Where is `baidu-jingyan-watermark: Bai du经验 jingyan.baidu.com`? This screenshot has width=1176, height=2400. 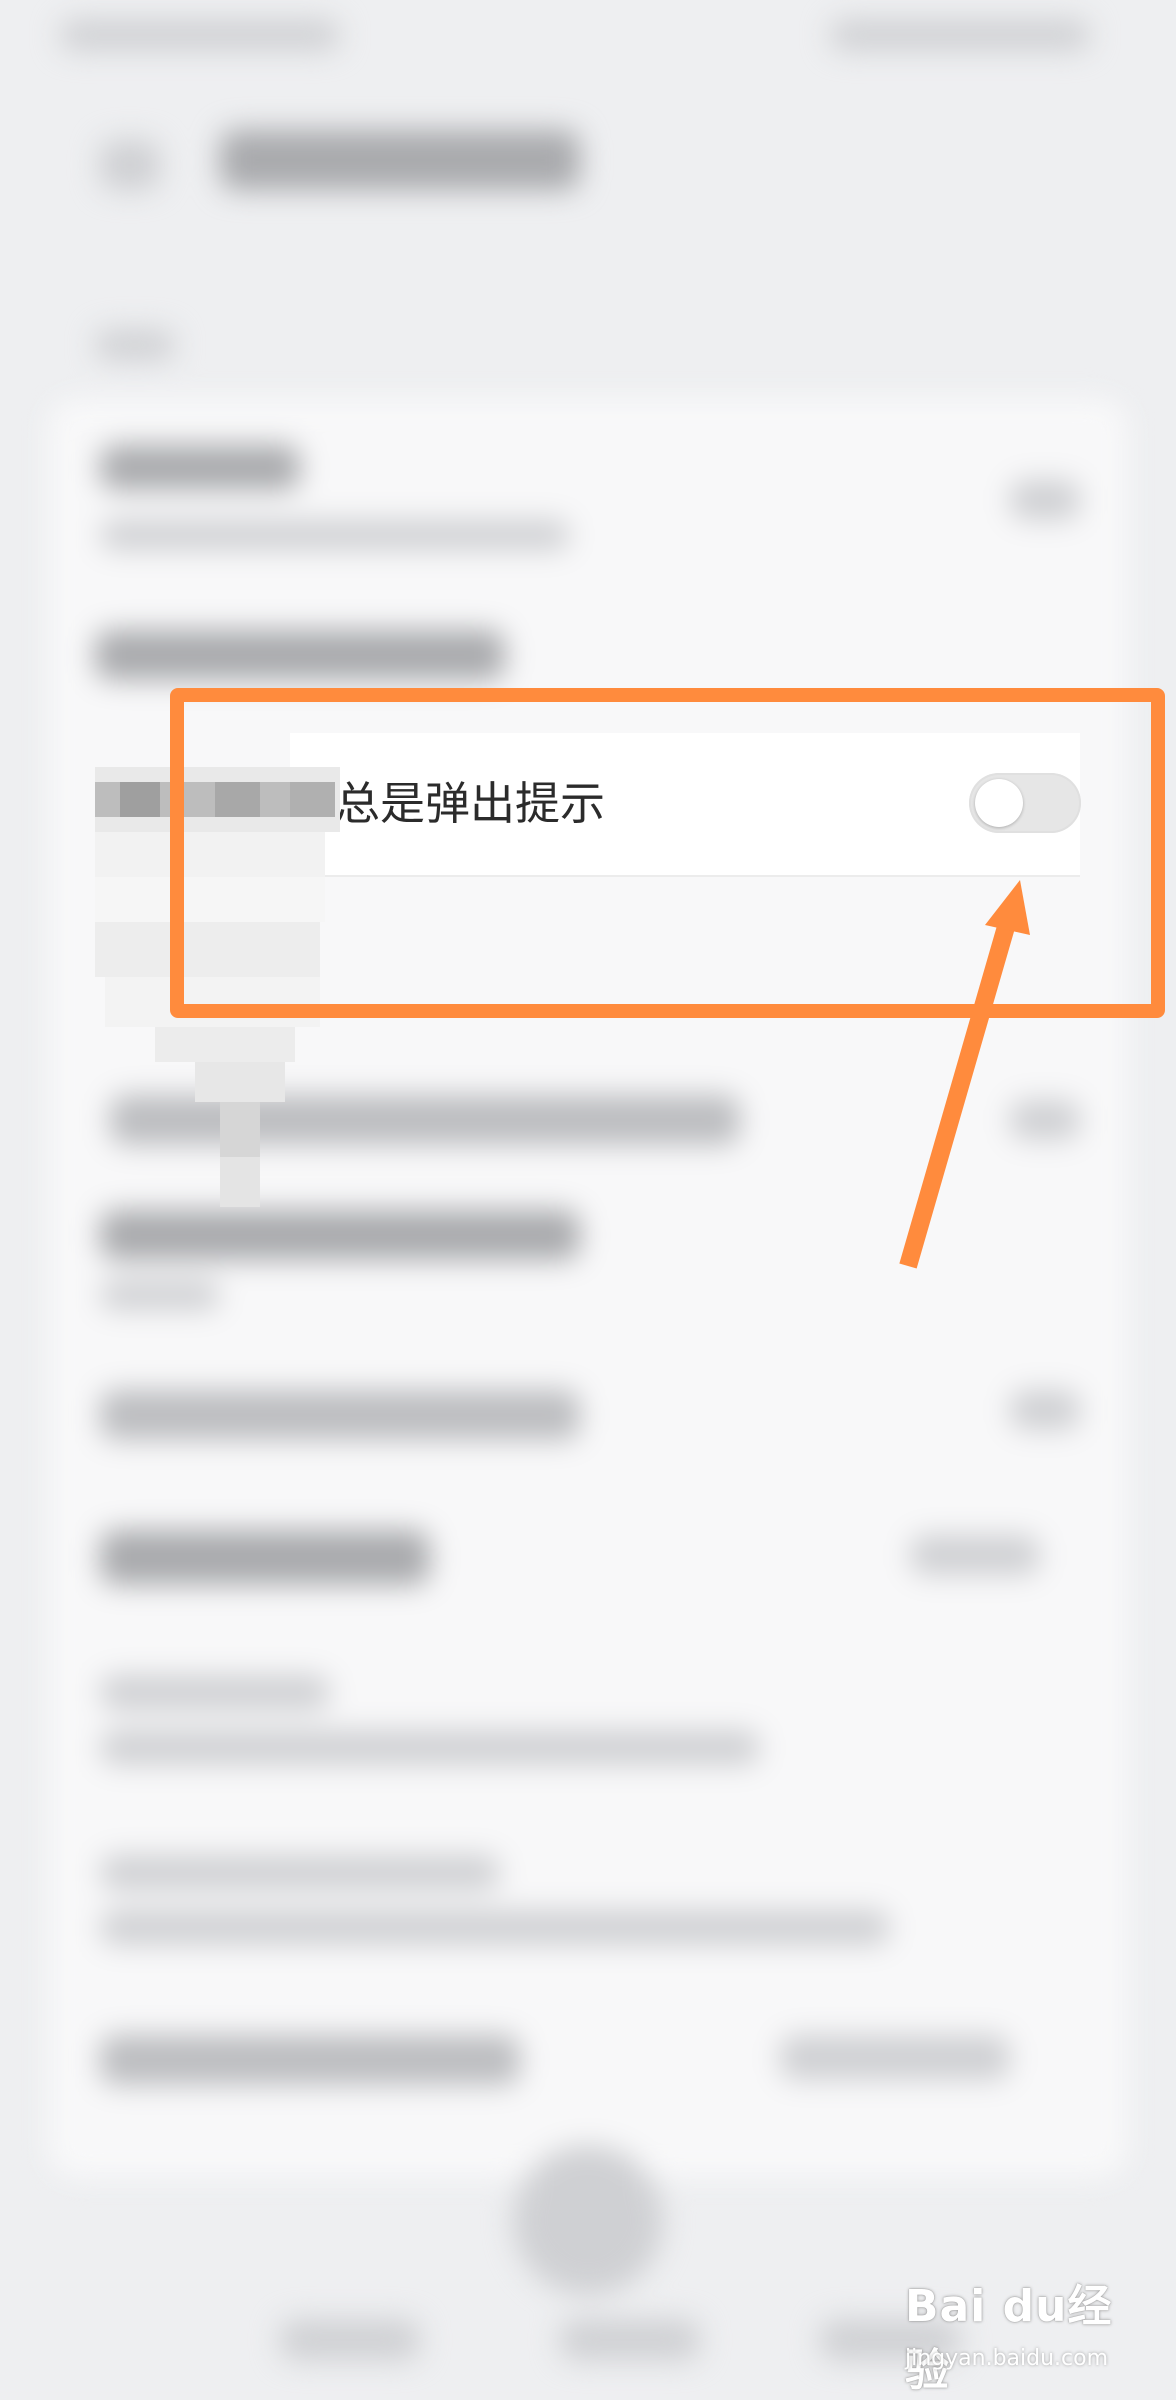 baidu-jingyan-watermark: Bai du经验 jingyan.baidu.com is located at coordinates (1025, 2333).